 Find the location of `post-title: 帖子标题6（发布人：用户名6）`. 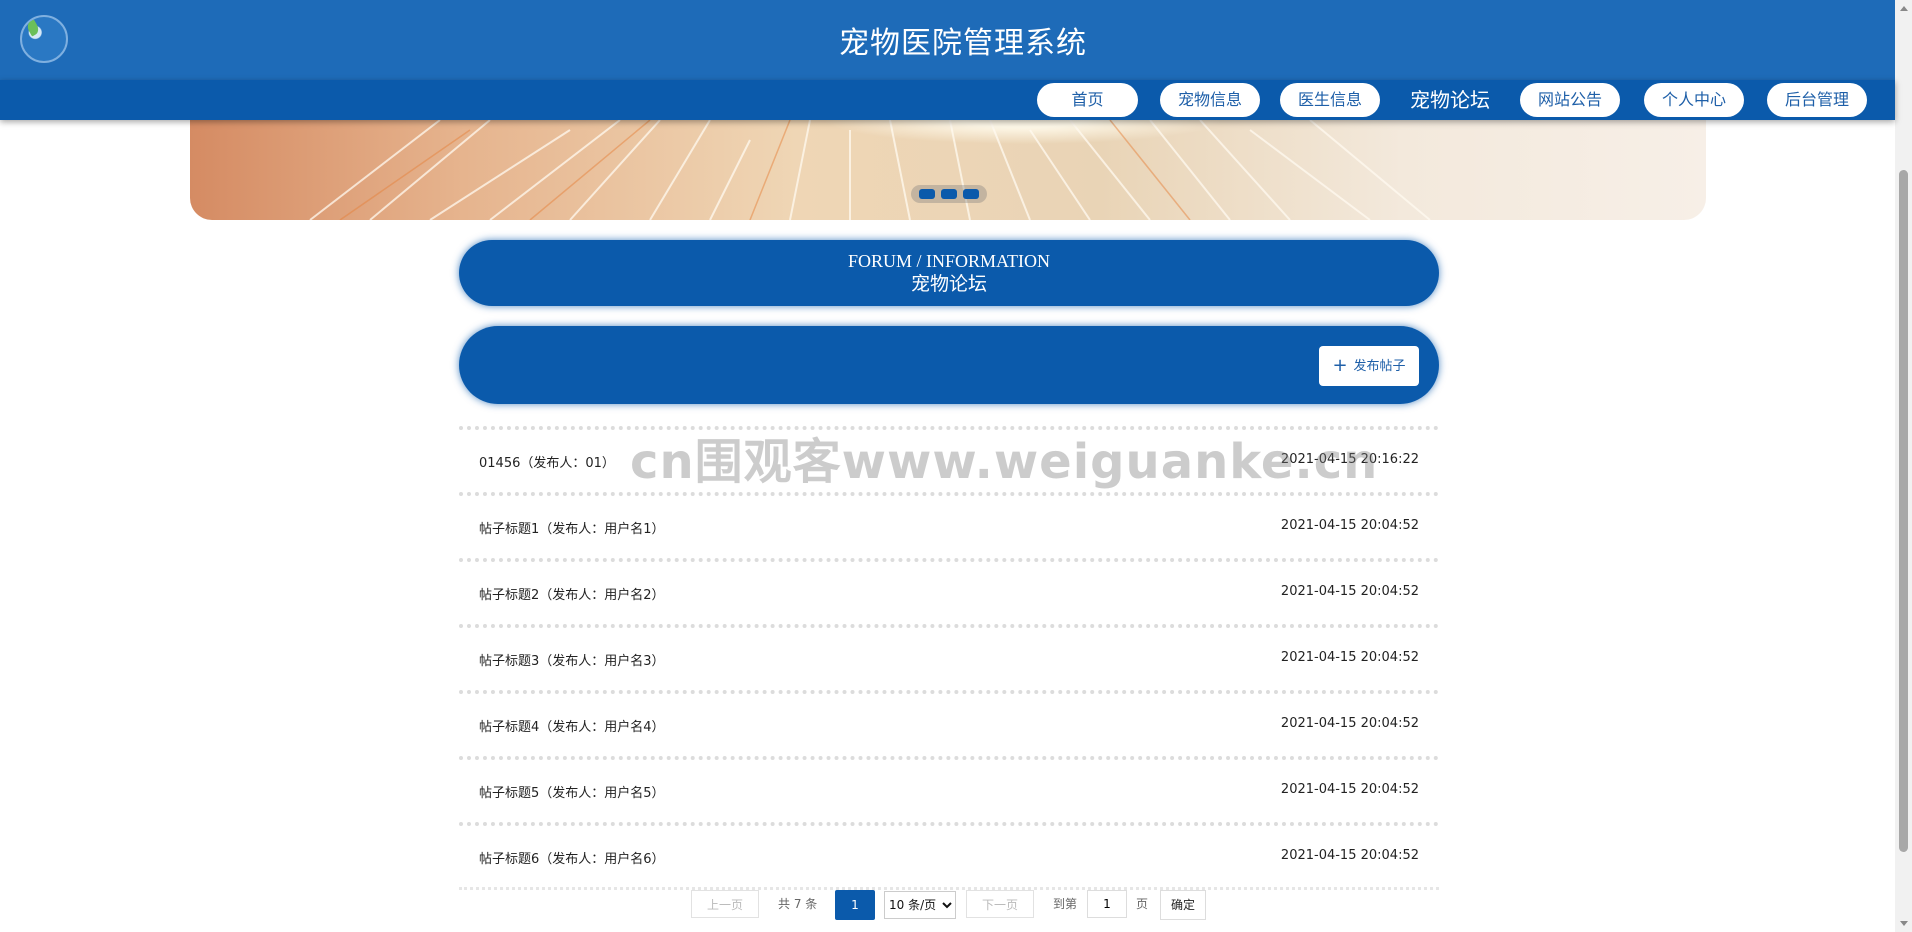

post-title: 帖子标题6（发布人：用户名6） is located at coordinates (572, 859).